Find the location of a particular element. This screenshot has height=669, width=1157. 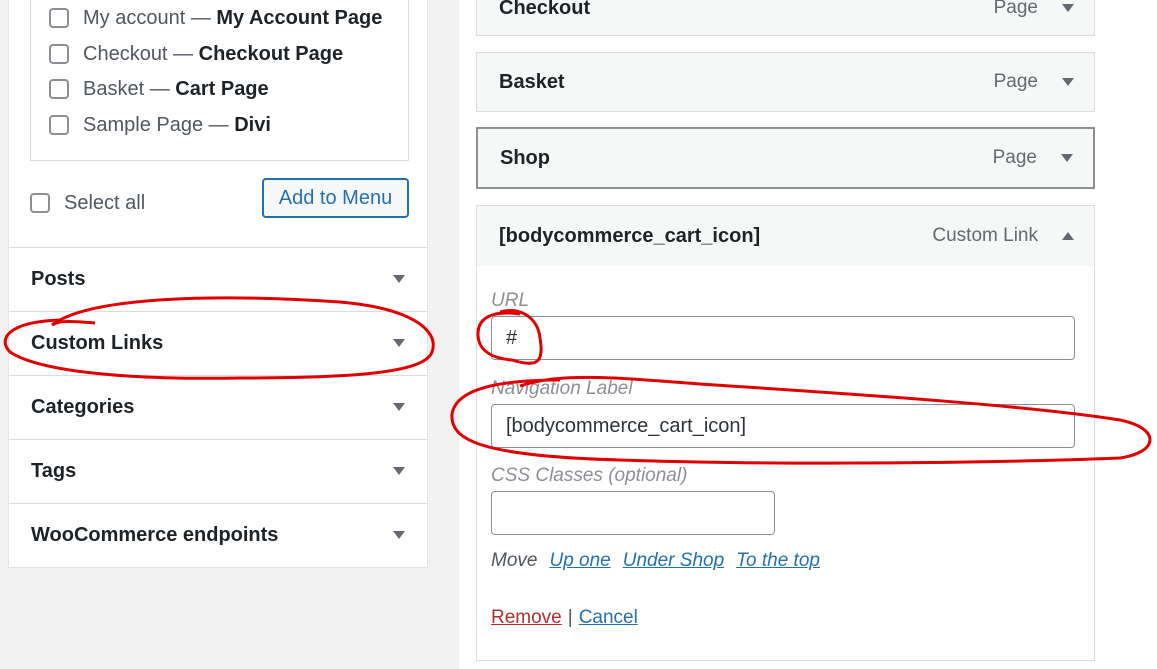

menu-item-title: Basket is located at coordinates (532, 81).